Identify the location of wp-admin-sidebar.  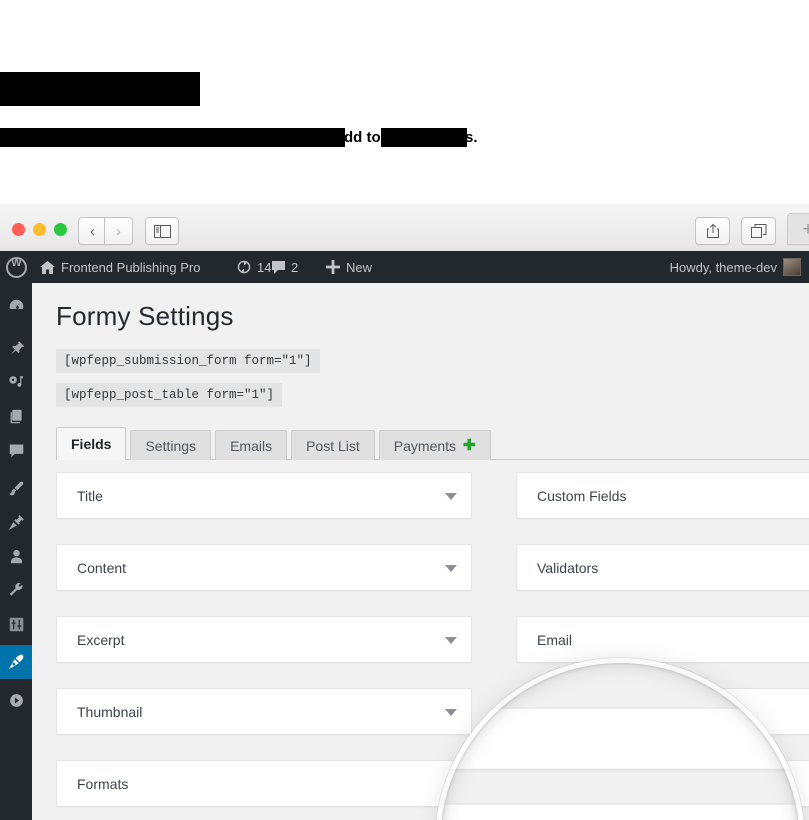
(20, 551).